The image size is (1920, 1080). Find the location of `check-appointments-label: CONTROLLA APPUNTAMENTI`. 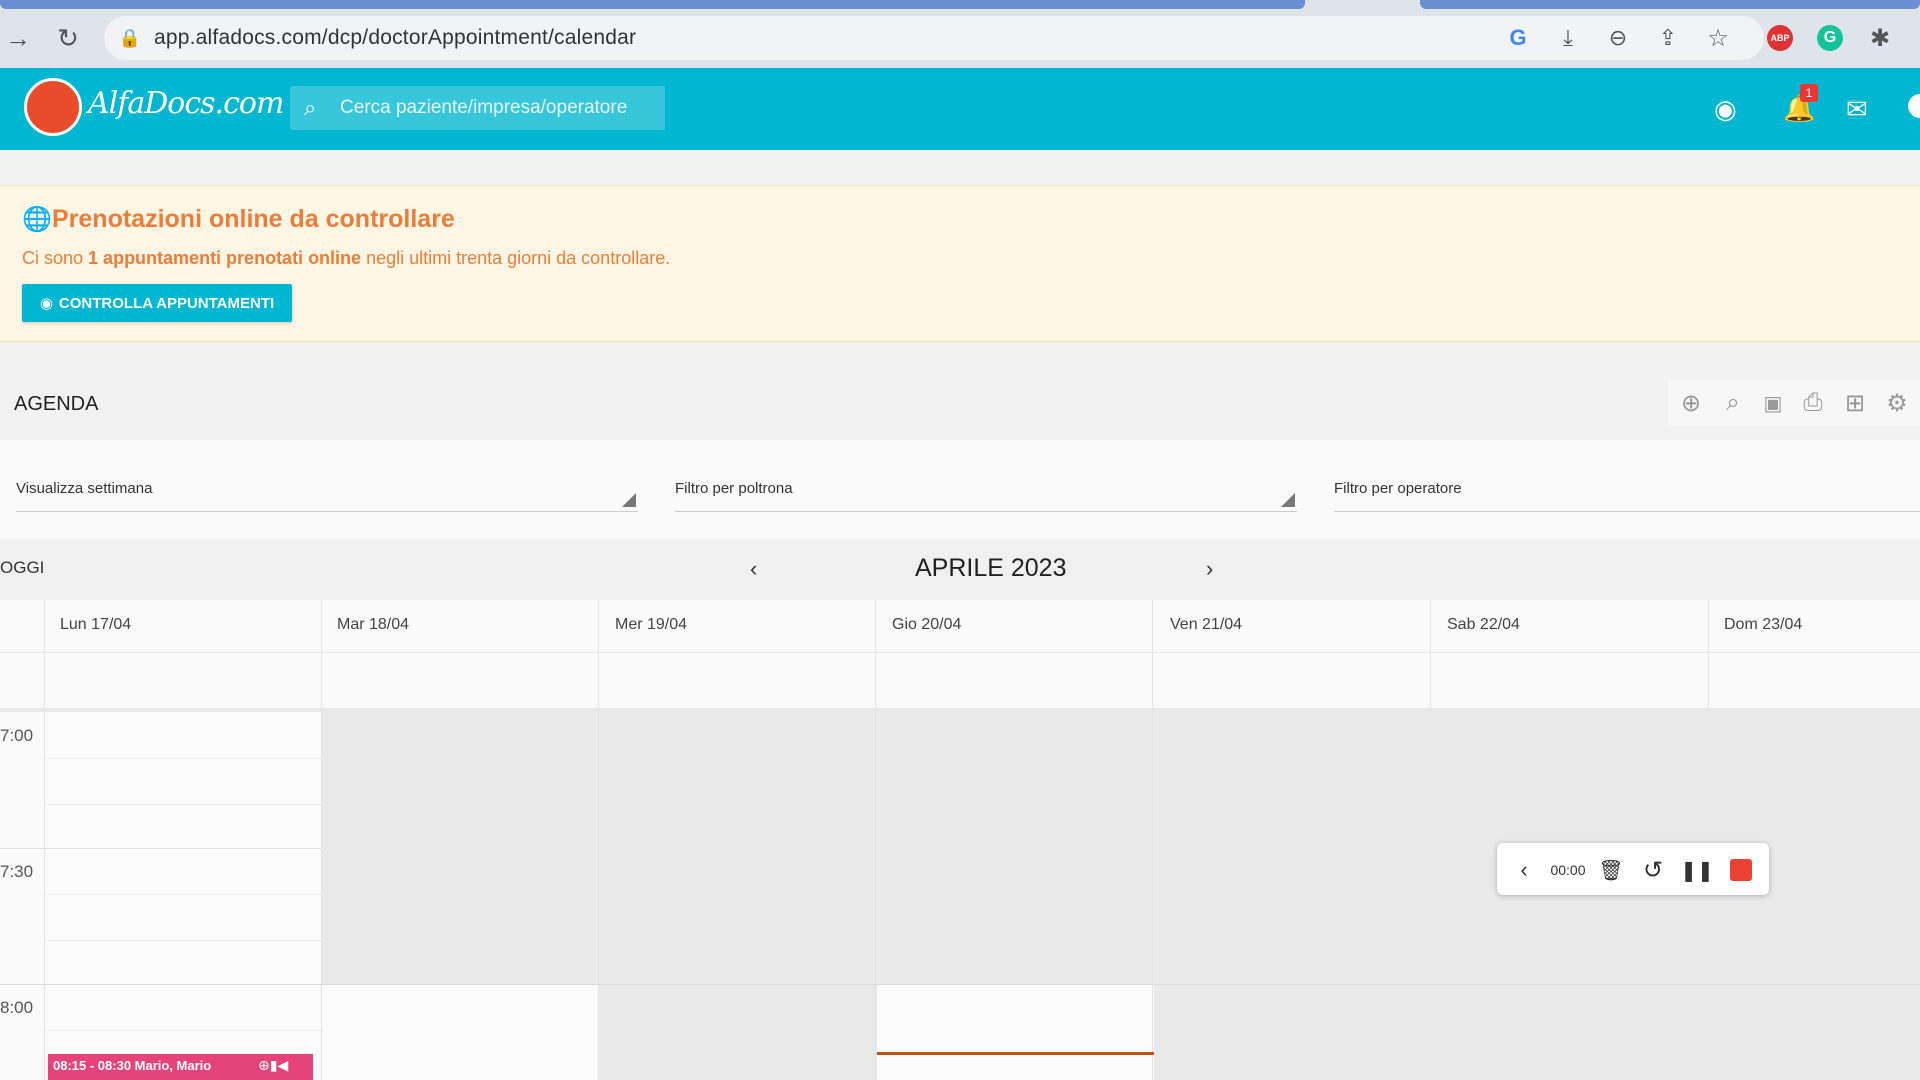

check-appointments-label: CONTROLLA APPUNTAMENTI is located at coordinates (166, 303).